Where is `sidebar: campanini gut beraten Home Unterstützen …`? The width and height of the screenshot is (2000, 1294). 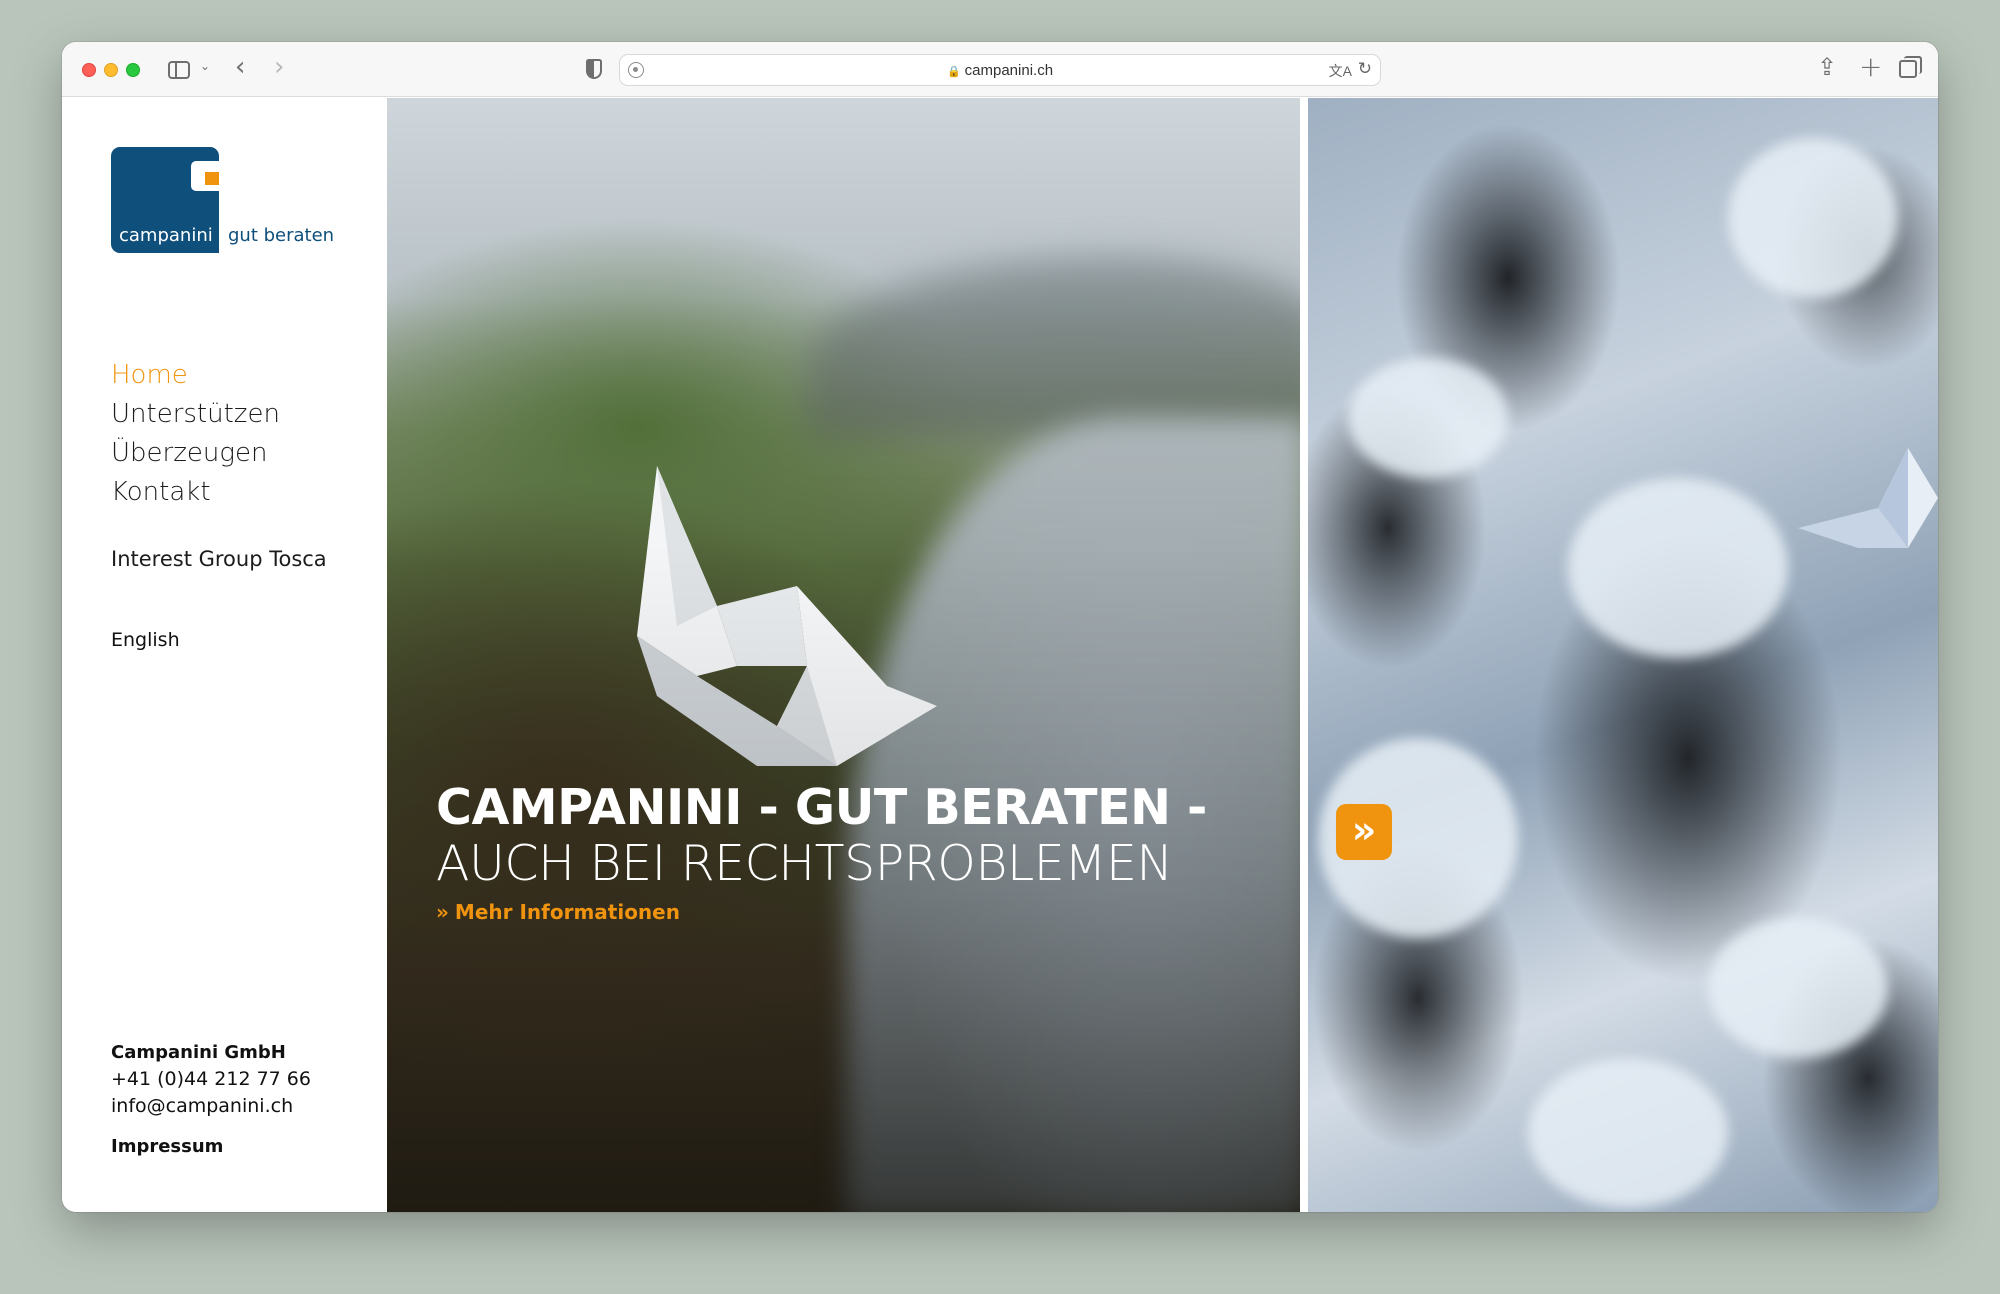 sidebar: campanini gut beraten Home Unterstützen … is located at coordinates (224, 655).